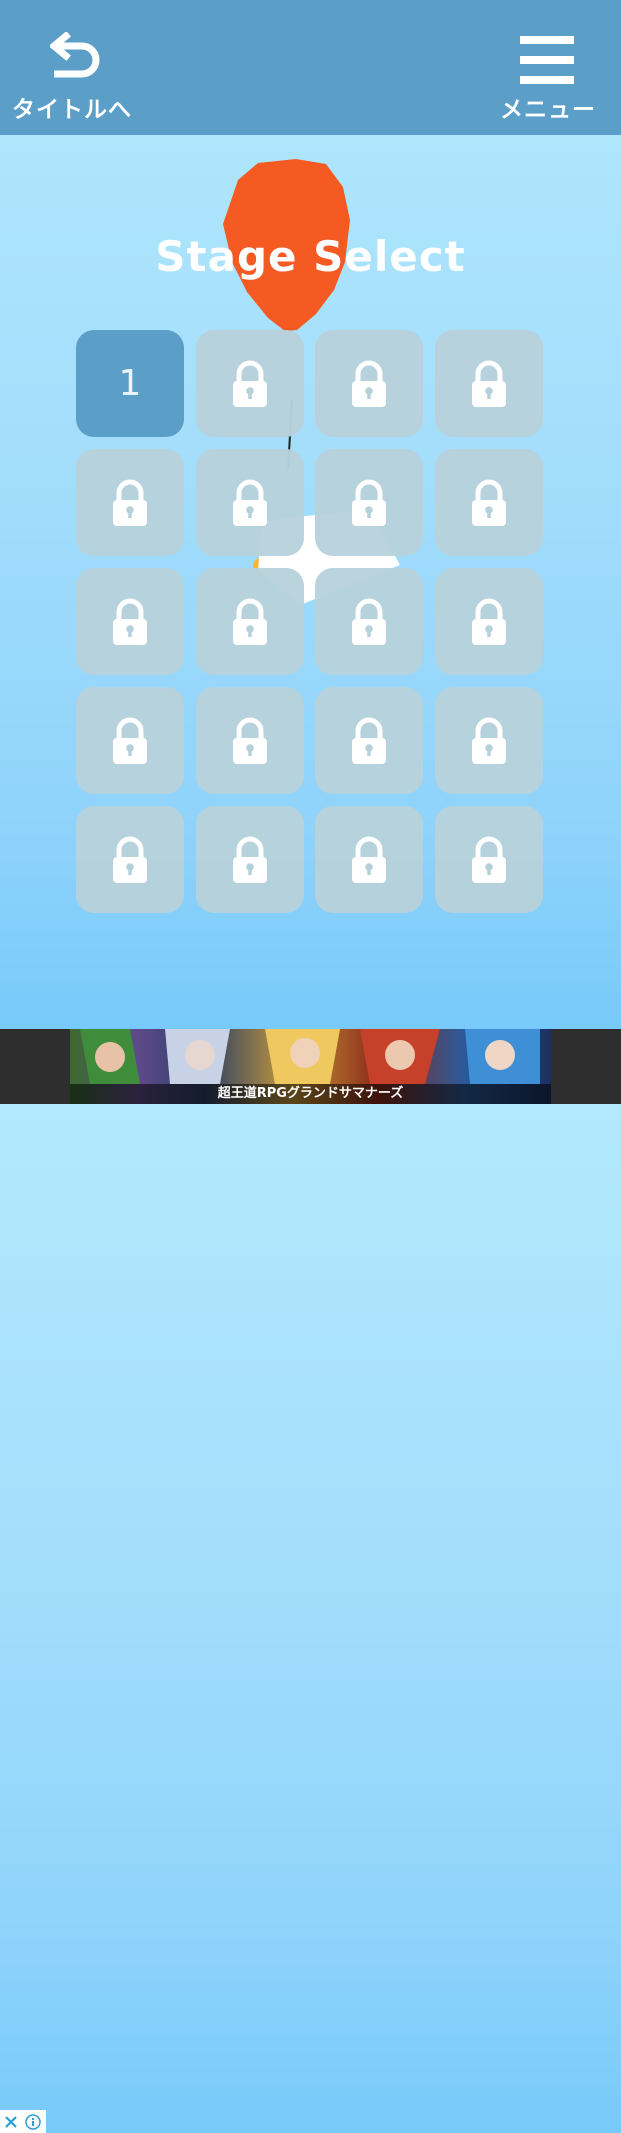 This screenshot has width=621, height=2133. I want to click on back-to-title-button: タイトルへ, so click(75, 67).